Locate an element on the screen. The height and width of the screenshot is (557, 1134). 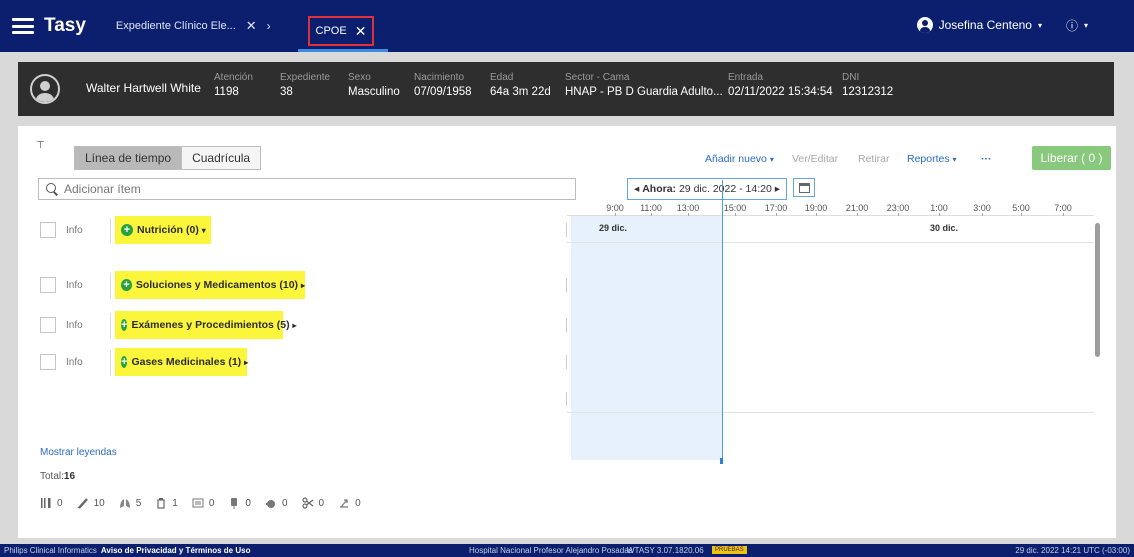
hour-label: 1:00 is located at coordinates (939, 208).